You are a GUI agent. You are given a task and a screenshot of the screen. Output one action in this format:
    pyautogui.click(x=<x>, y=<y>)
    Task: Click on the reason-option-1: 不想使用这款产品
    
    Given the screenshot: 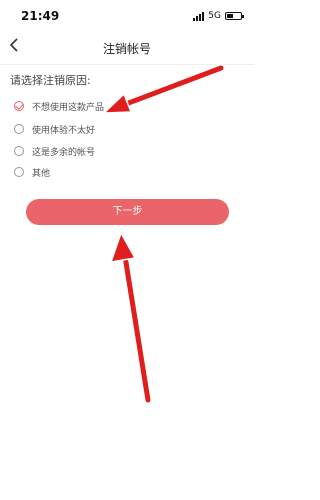 What is the action you would take?
    pyautogui.click(x=59, y=106)
    